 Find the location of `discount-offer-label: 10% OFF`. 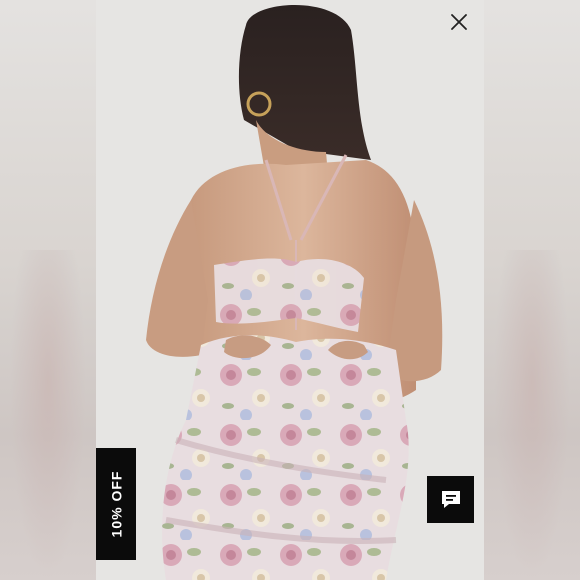

discount-offer-label: 10% OFF is located at coordinates (116, 504).